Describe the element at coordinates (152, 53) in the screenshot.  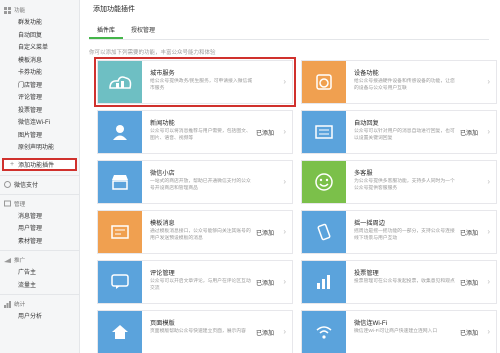
I see `page-description: 你可以添加下列需要的功能，丰富公众号能力和体验` at that location.